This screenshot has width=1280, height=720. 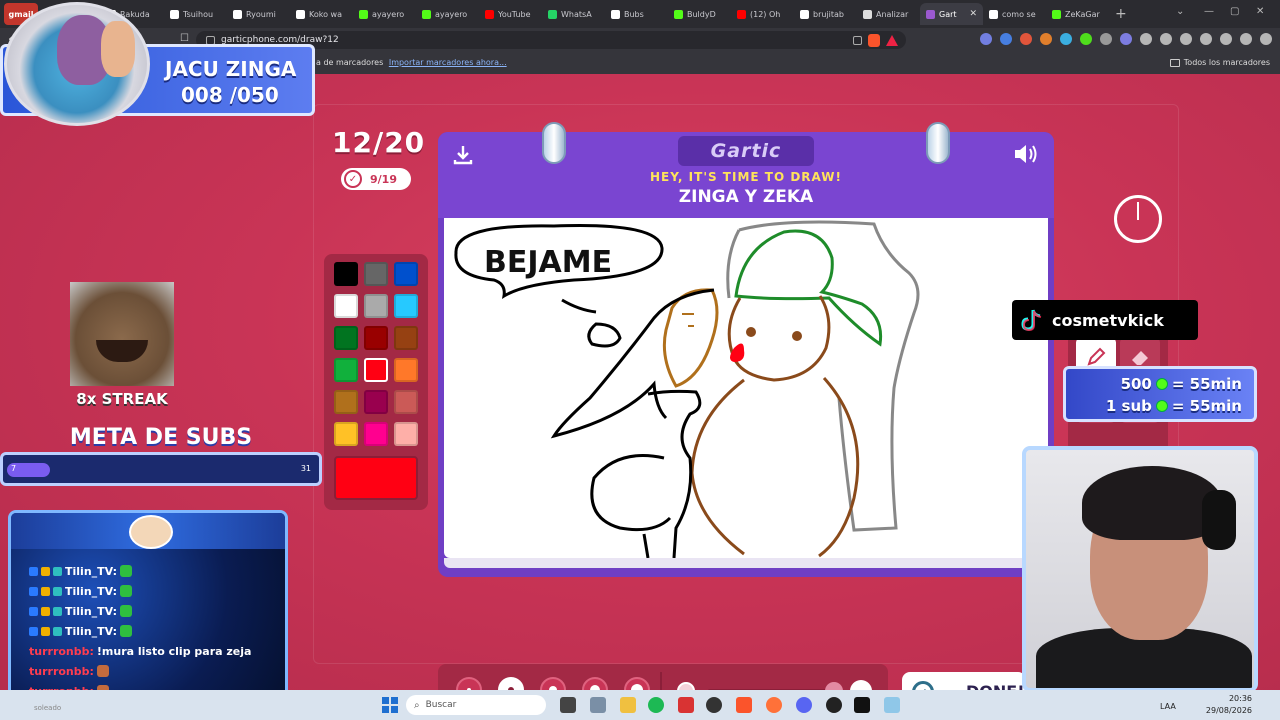 I want to click on browser-tab: YouTube, so click(x=510, y=14).